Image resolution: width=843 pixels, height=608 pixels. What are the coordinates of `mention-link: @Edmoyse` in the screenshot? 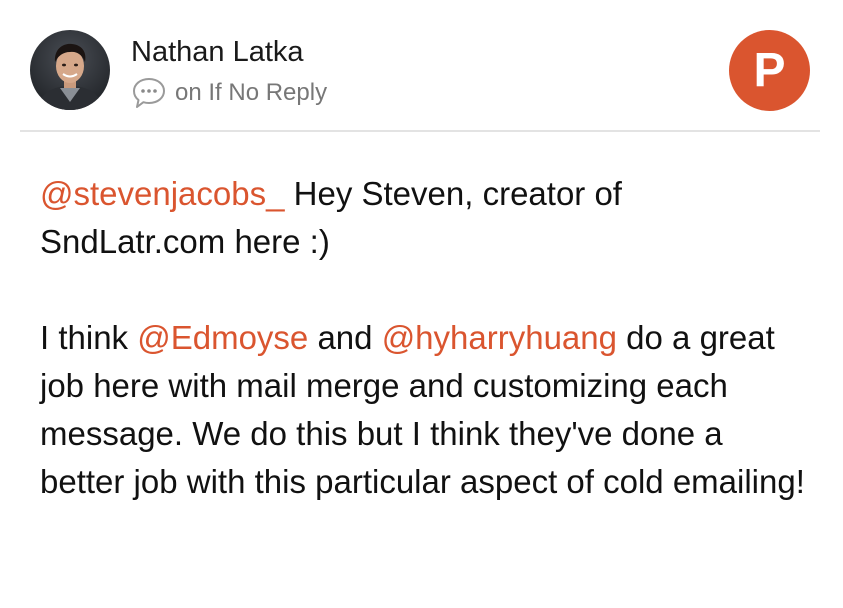 It's located at (222, 337).